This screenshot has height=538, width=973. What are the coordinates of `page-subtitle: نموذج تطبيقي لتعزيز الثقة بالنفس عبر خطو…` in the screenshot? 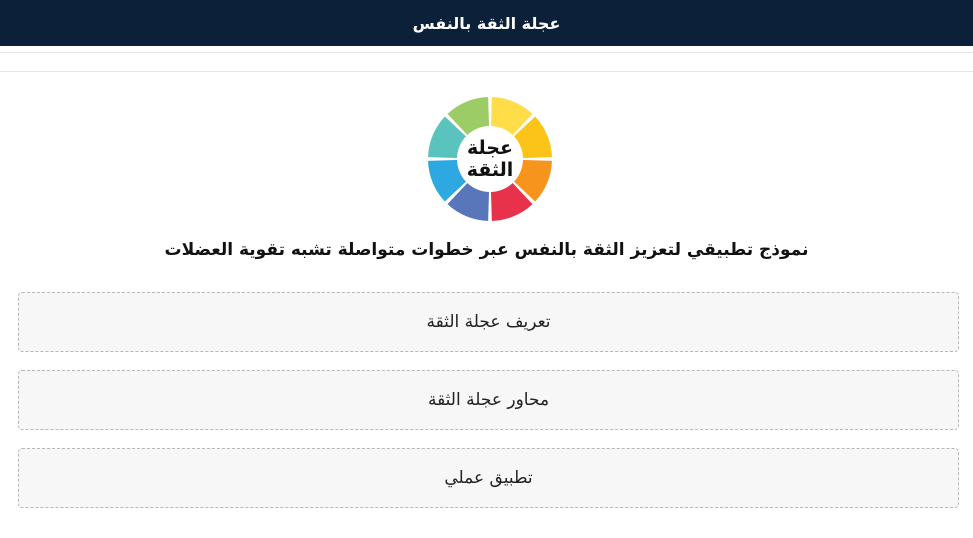 It's located at (486, 250).